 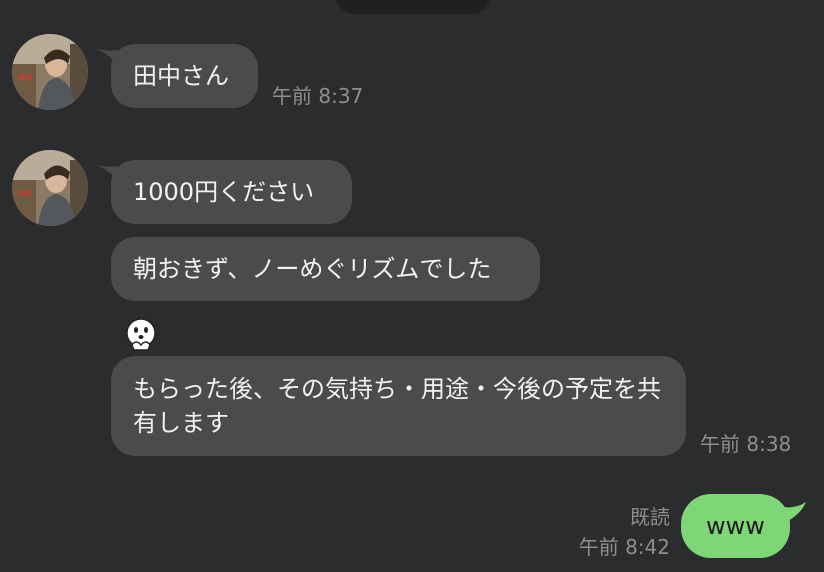 What do you see at coordinates (181, 76) in the screenshot?
I see `message-text: 田中さん` at bounding box center [181, 76].